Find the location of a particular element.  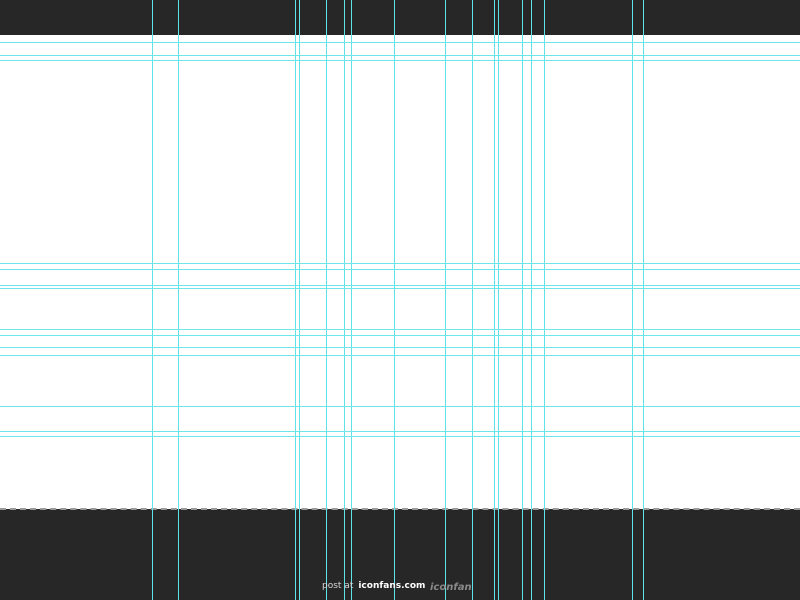

top-dark-band is located at coordinates (400, 17).